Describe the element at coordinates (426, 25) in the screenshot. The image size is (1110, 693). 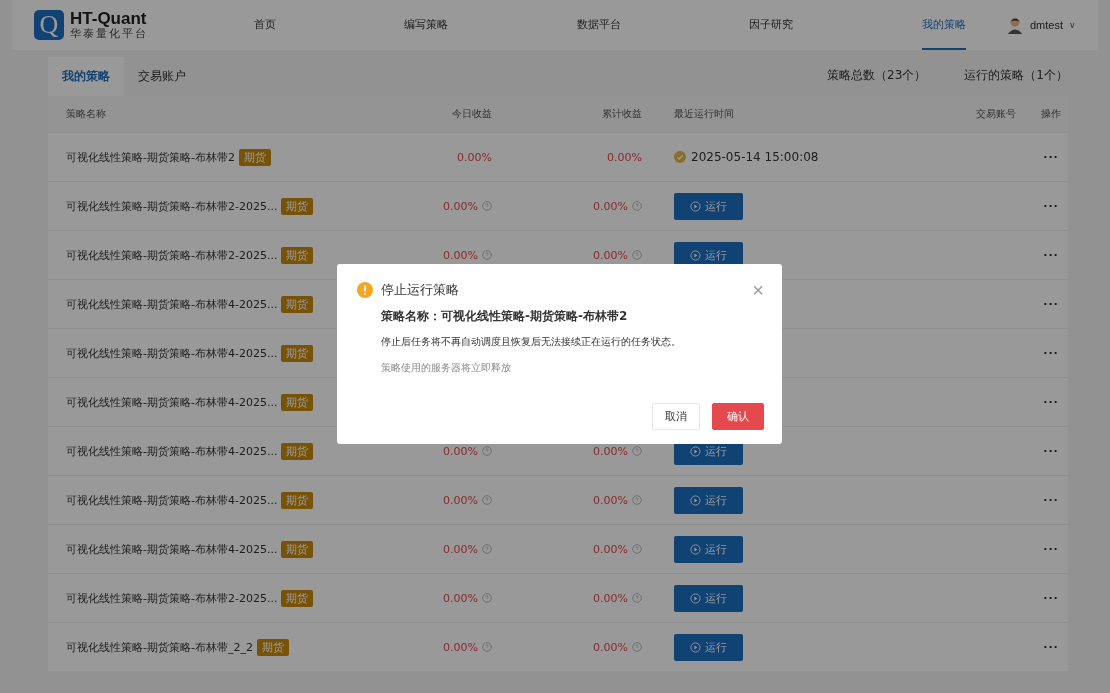
I see `nav-item: 编写策略` at that location.